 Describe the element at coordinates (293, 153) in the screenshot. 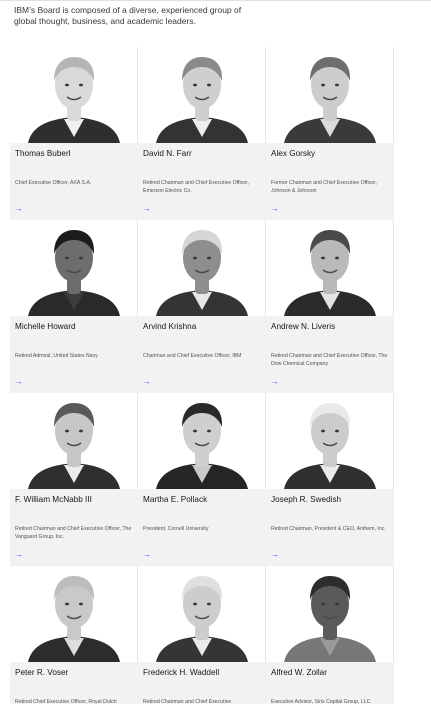

I see `member-name: Alex Gorsky` at that location.